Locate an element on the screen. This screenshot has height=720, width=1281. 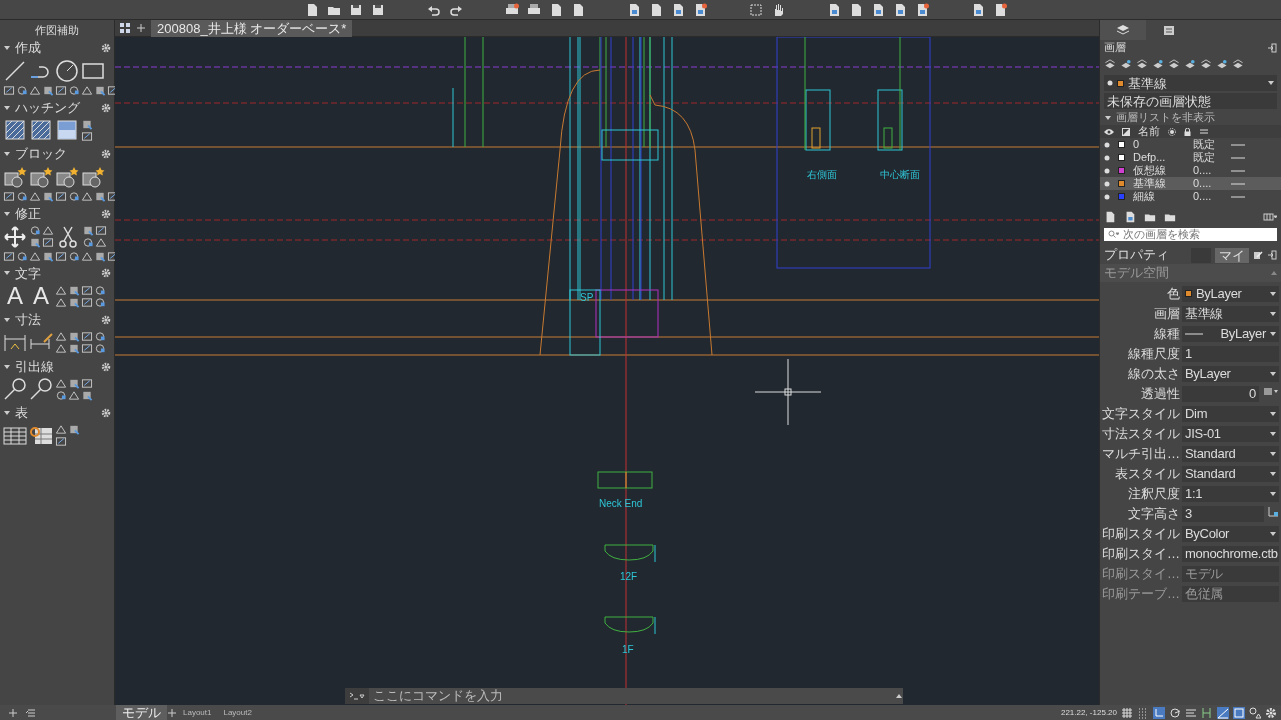
list-toggle-link: 画層リストを非表示 is located at coordinates (1165, 118).